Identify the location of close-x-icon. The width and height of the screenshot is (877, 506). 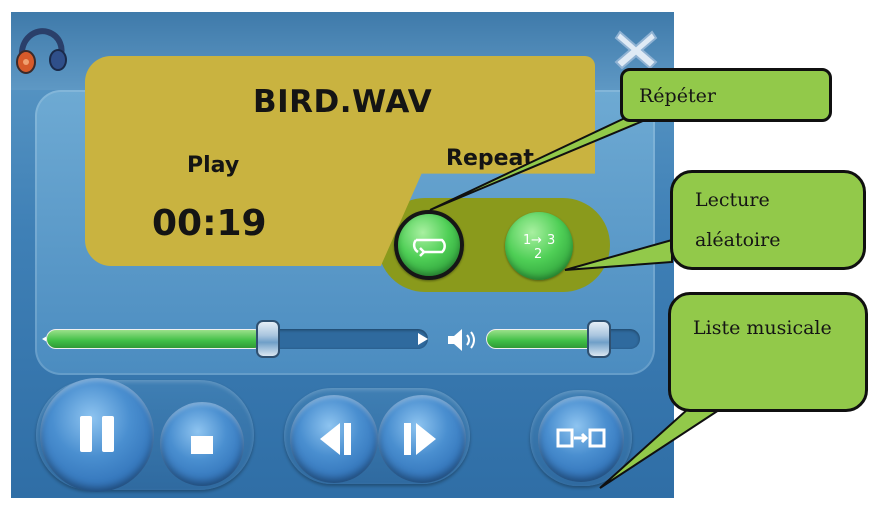
(636, 50).